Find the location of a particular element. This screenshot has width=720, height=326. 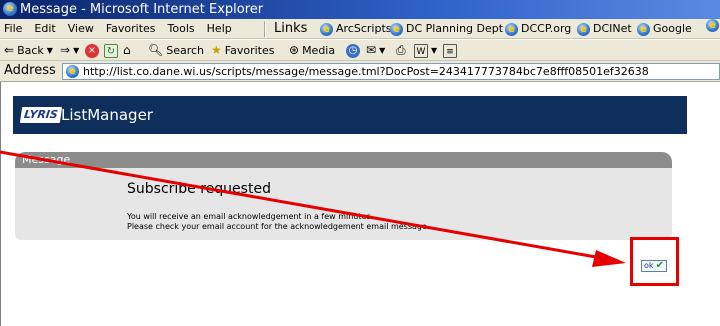

media-label: Media is located at coordinates (319, 50).